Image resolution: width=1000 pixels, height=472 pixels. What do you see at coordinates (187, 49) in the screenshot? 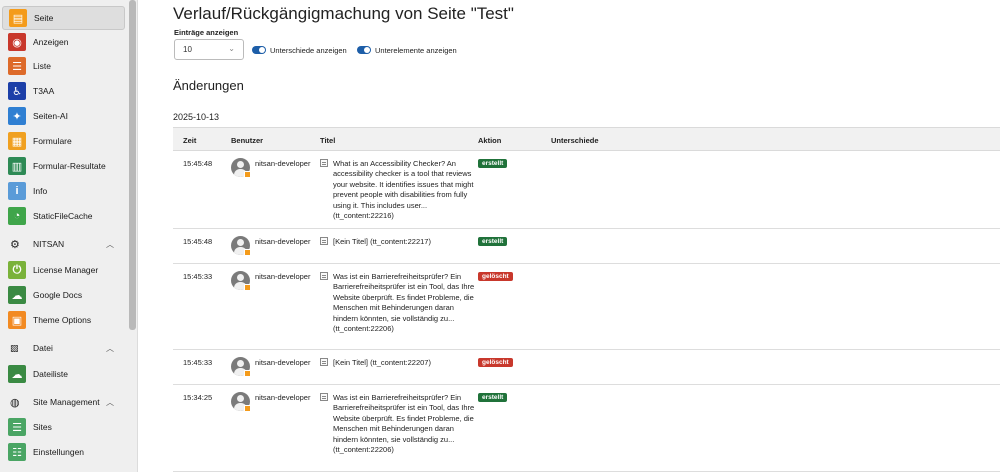
I see `entries-select-value: 10` at bounding box center [187, 49].